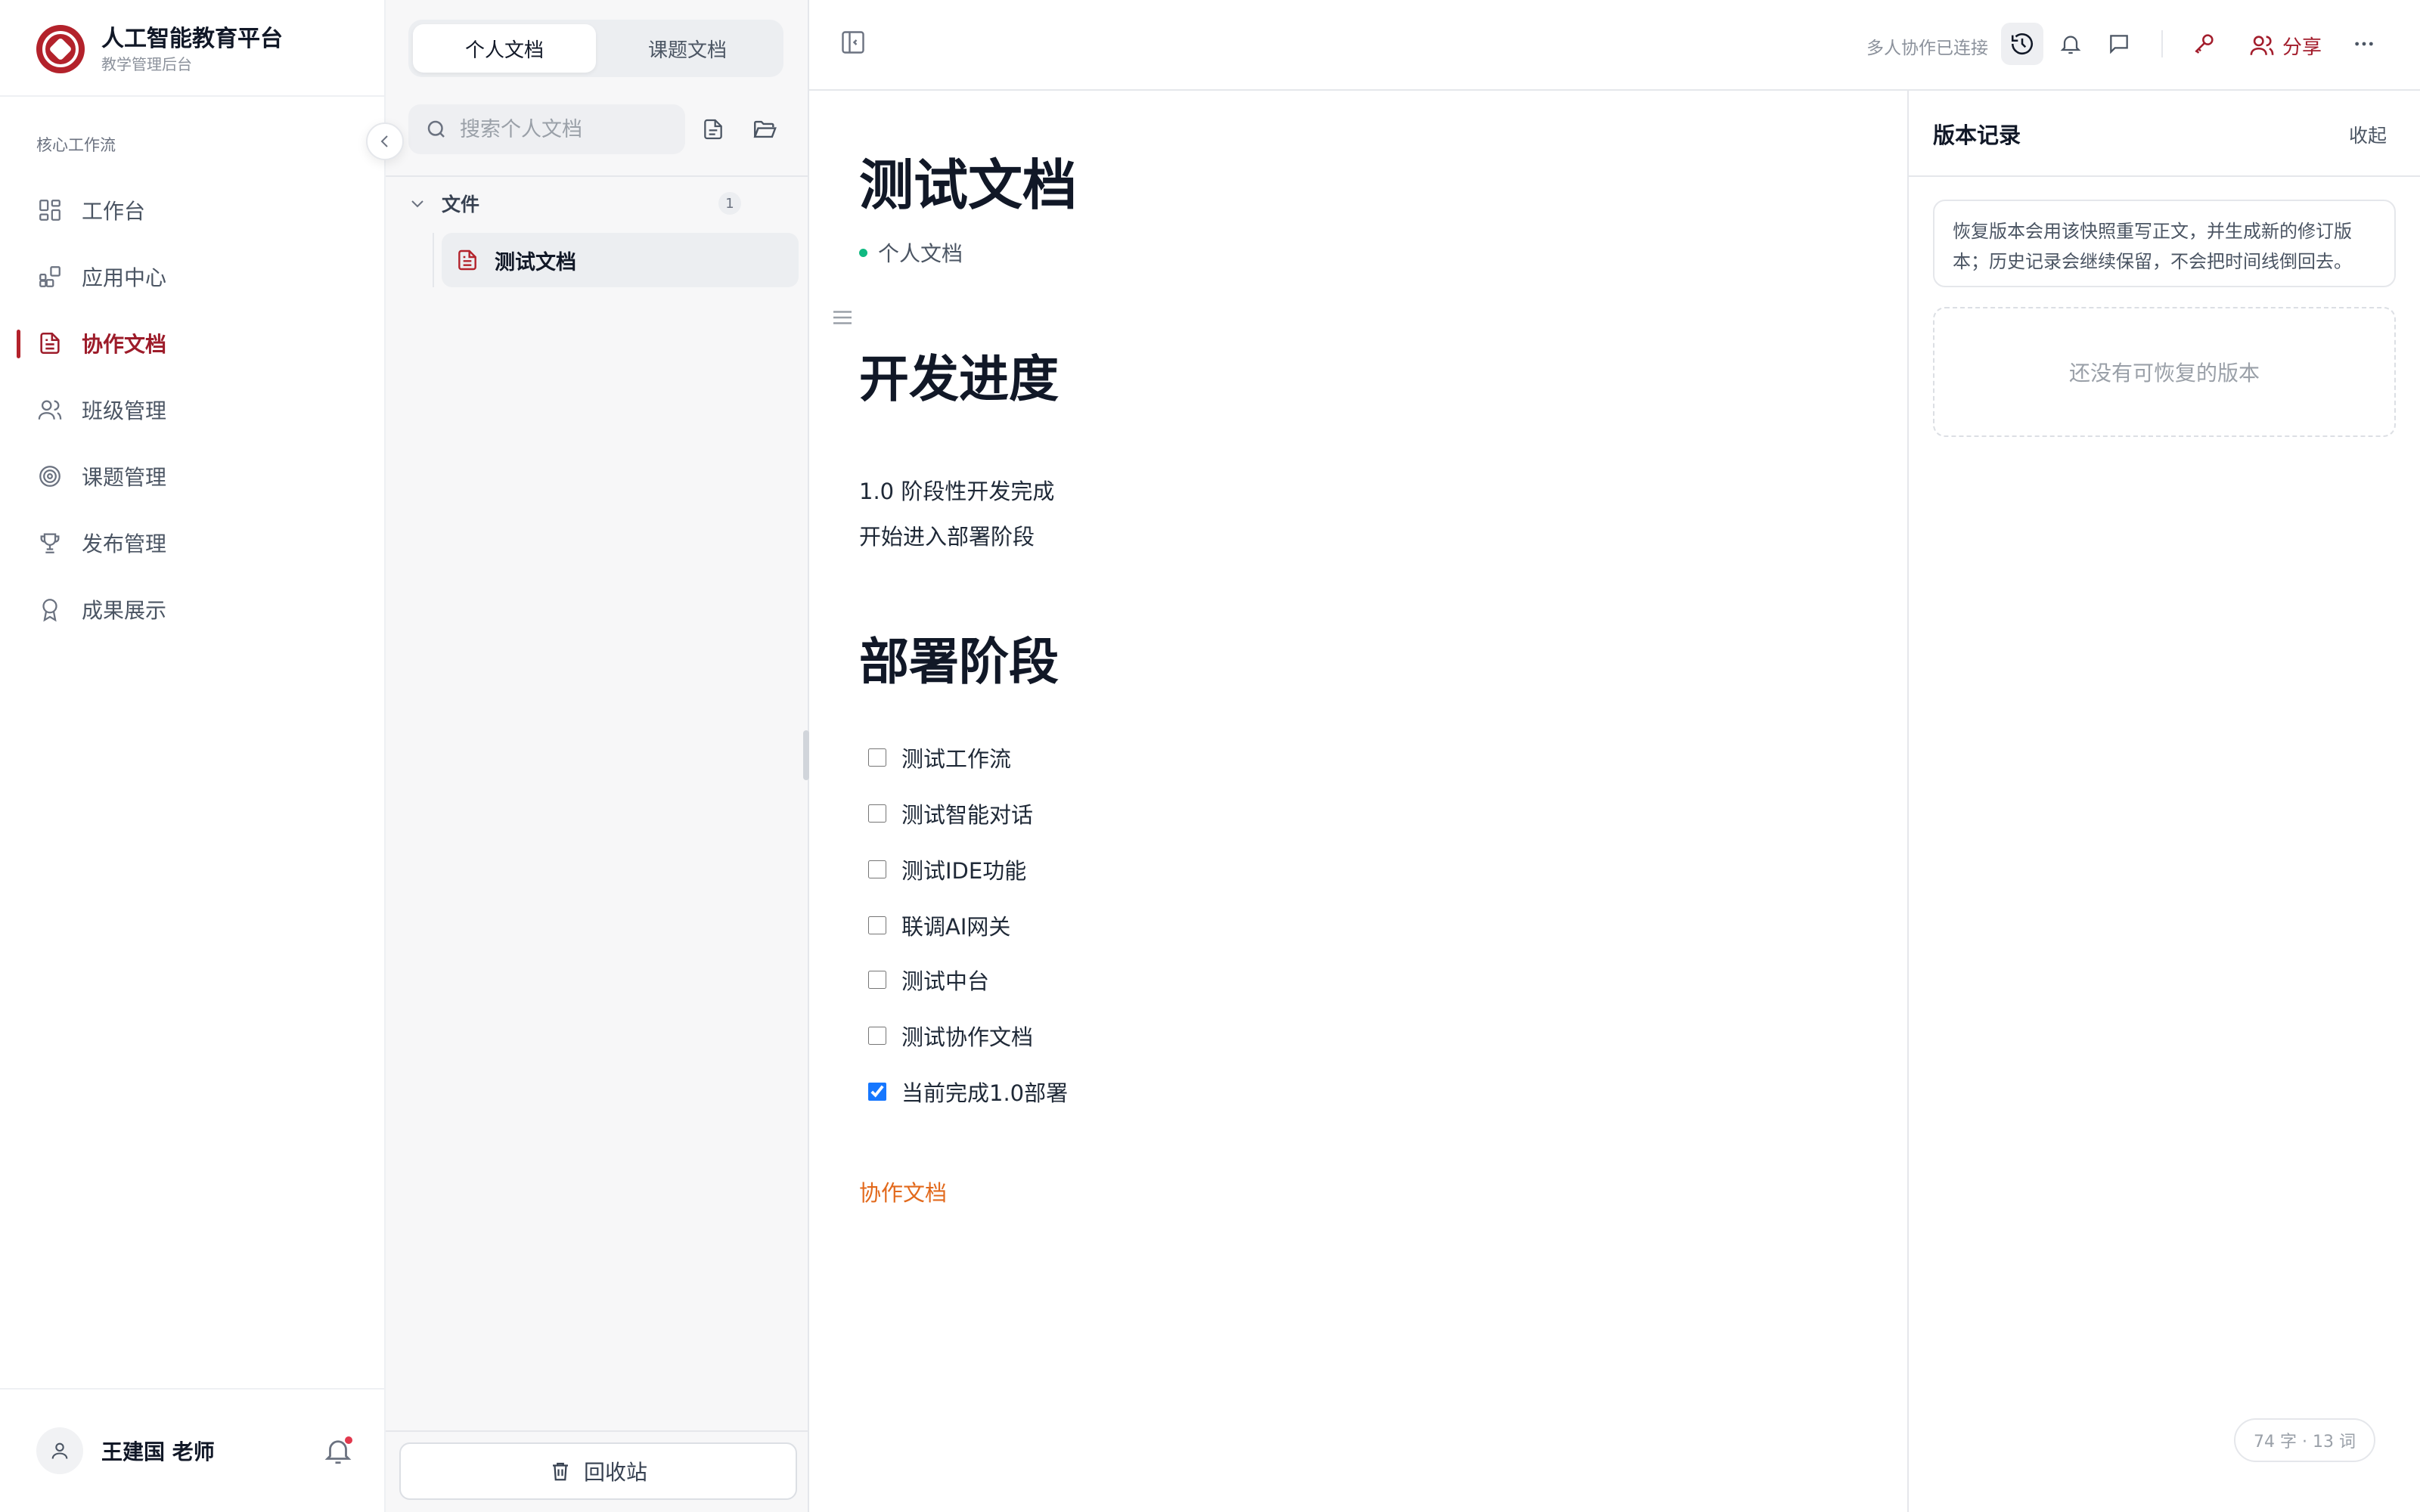 The image size is (2420, 1512). What do you see at coordinates (984, 1092) in the screenshot?
I see `task-label: 当前完成1.0部署` at bounding box center [984, 1092].